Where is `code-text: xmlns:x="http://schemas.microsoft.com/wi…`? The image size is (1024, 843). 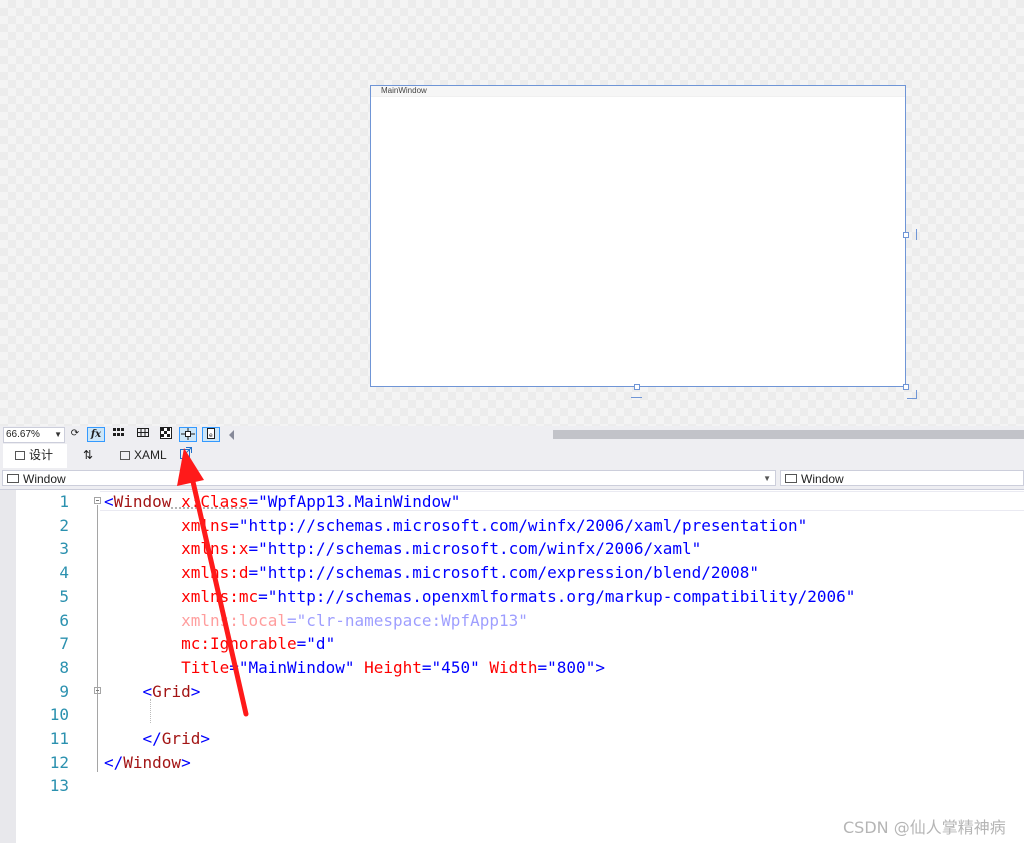 code-text: xmlns:x="http://schemas.microsoft.com/wi… is located at coordinates (402, 549).